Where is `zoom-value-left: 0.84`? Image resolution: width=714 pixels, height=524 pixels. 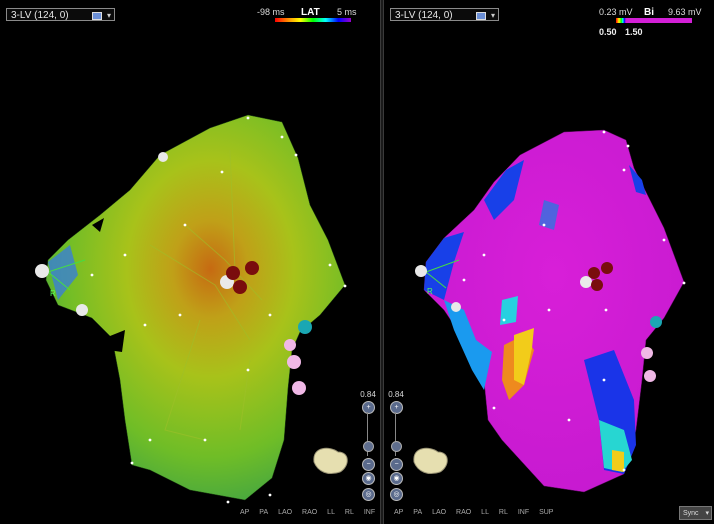 zoom-value-left: 0.84 is located at coordinates (368, 394).